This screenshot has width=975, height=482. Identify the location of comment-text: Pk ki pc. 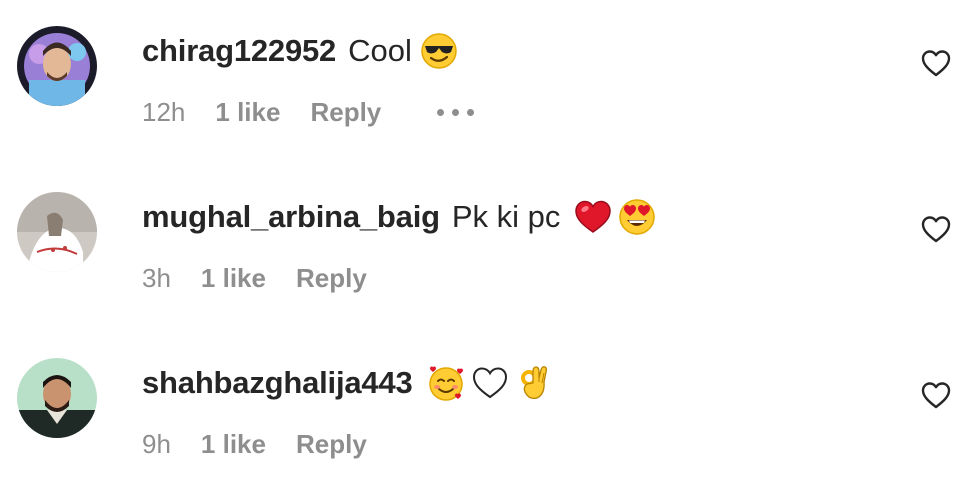
(506, 216).